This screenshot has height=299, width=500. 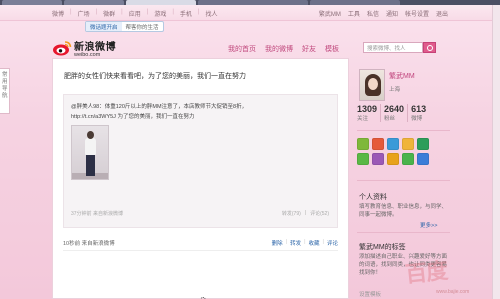 What do you see at coordinates (363, 119) in the screenshot?
I see `stat-label: 关注` at bounding box center [363, 119].